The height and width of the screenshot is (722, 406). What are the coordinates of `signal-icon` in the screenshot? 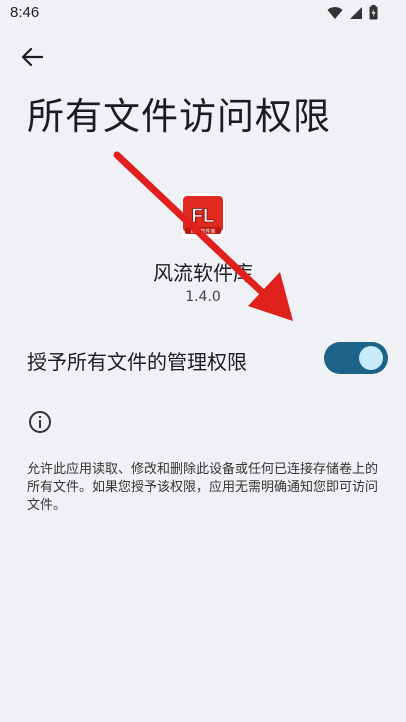 It's located at (356, 14).